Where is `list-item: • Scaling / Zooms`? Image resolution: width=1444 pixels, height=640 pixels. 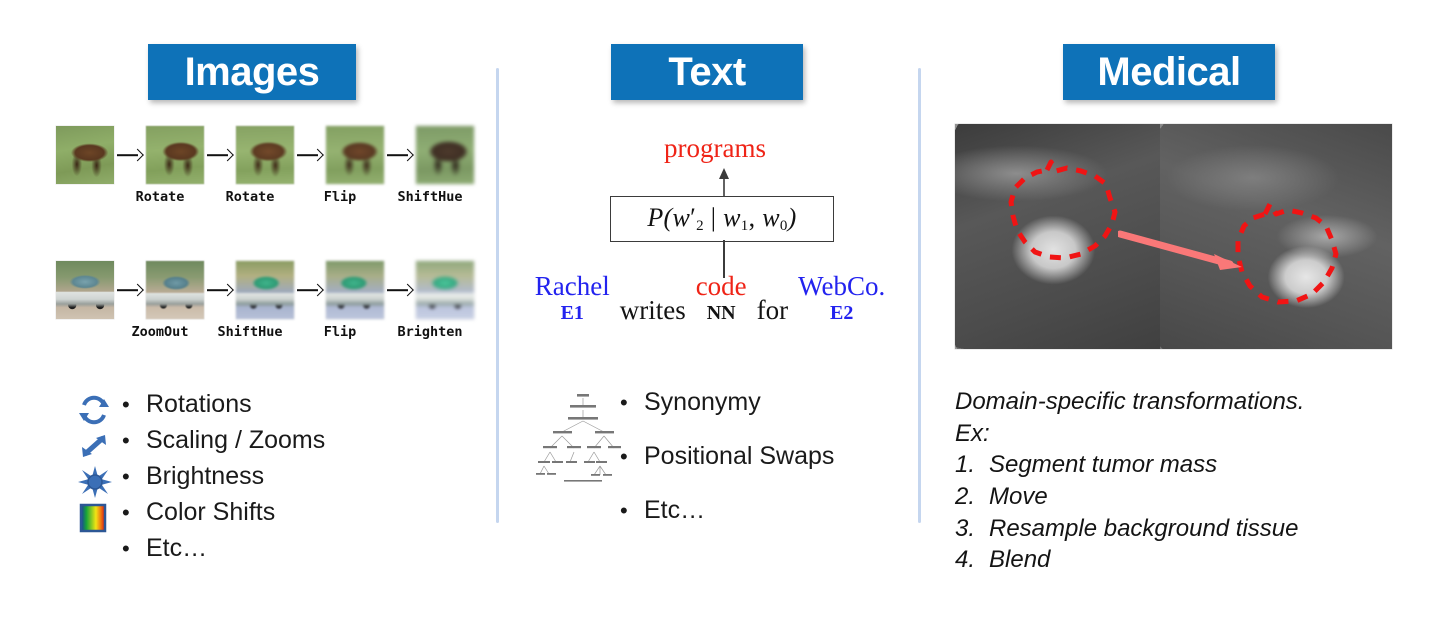 list-item: • Scaling / Zooms is located at coordinates (223, 446).